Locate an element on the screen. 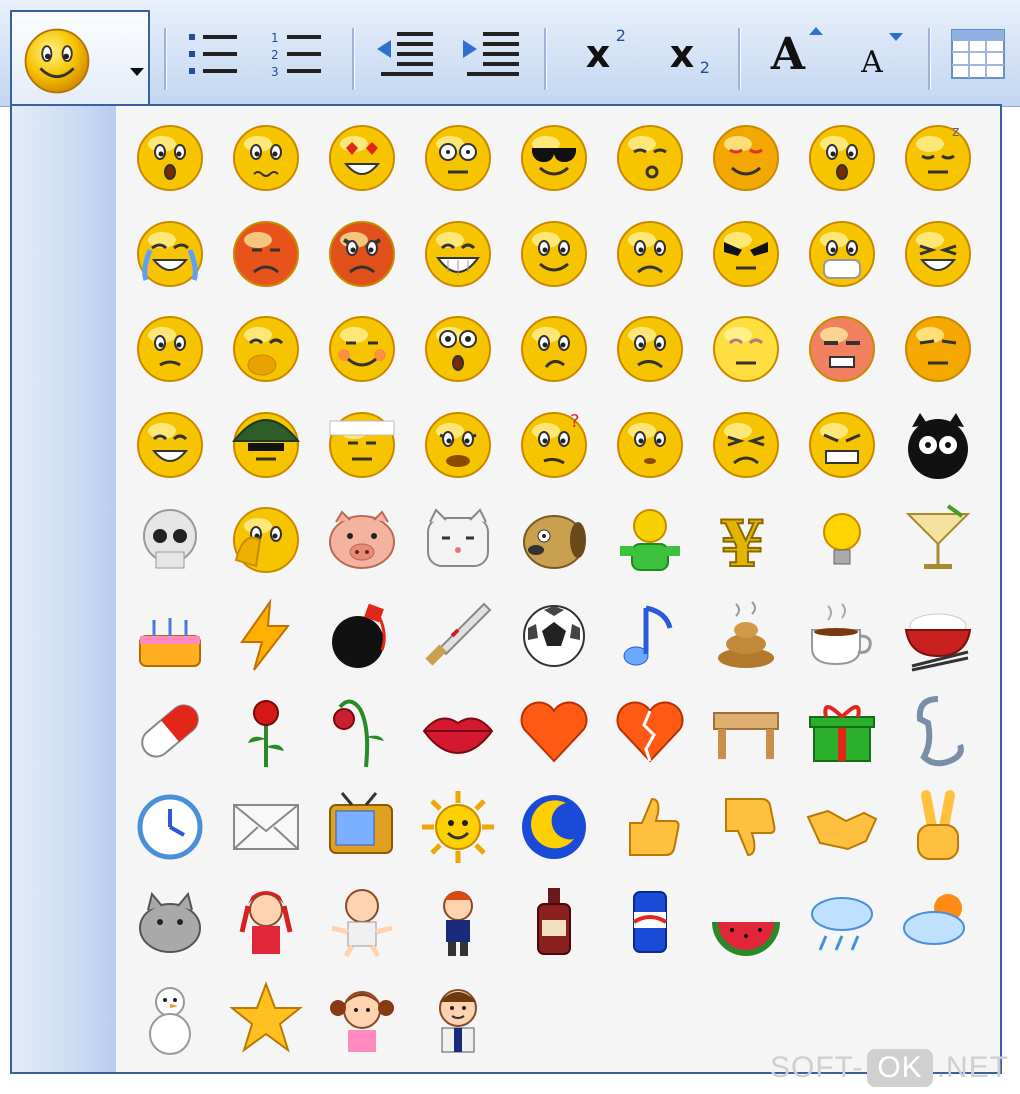  emoticon-sun-cloud is located at coordinates (938, 922).